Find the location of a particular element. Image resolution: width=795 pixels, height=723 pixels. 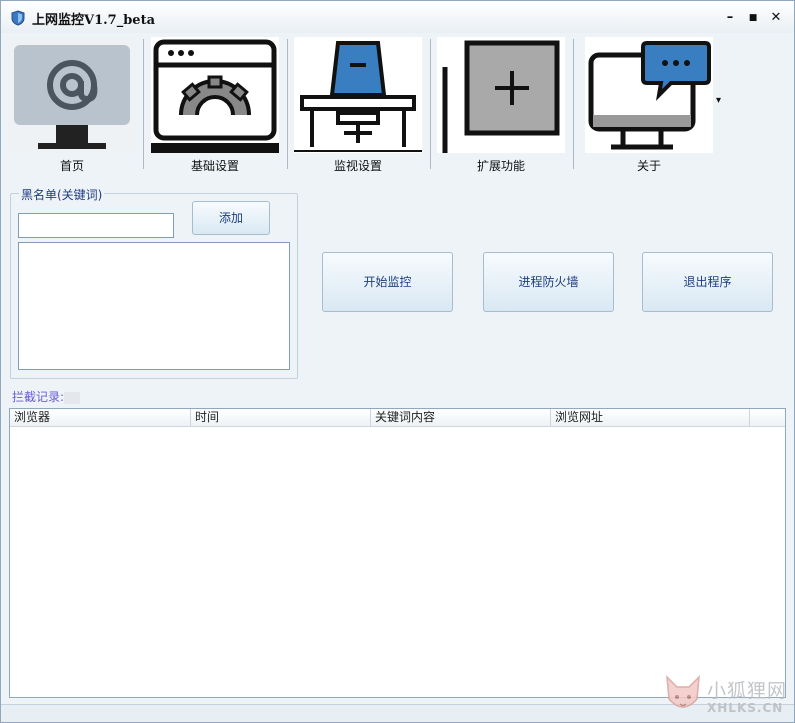

browser-gear-icon is located at coordinates (215, 95).